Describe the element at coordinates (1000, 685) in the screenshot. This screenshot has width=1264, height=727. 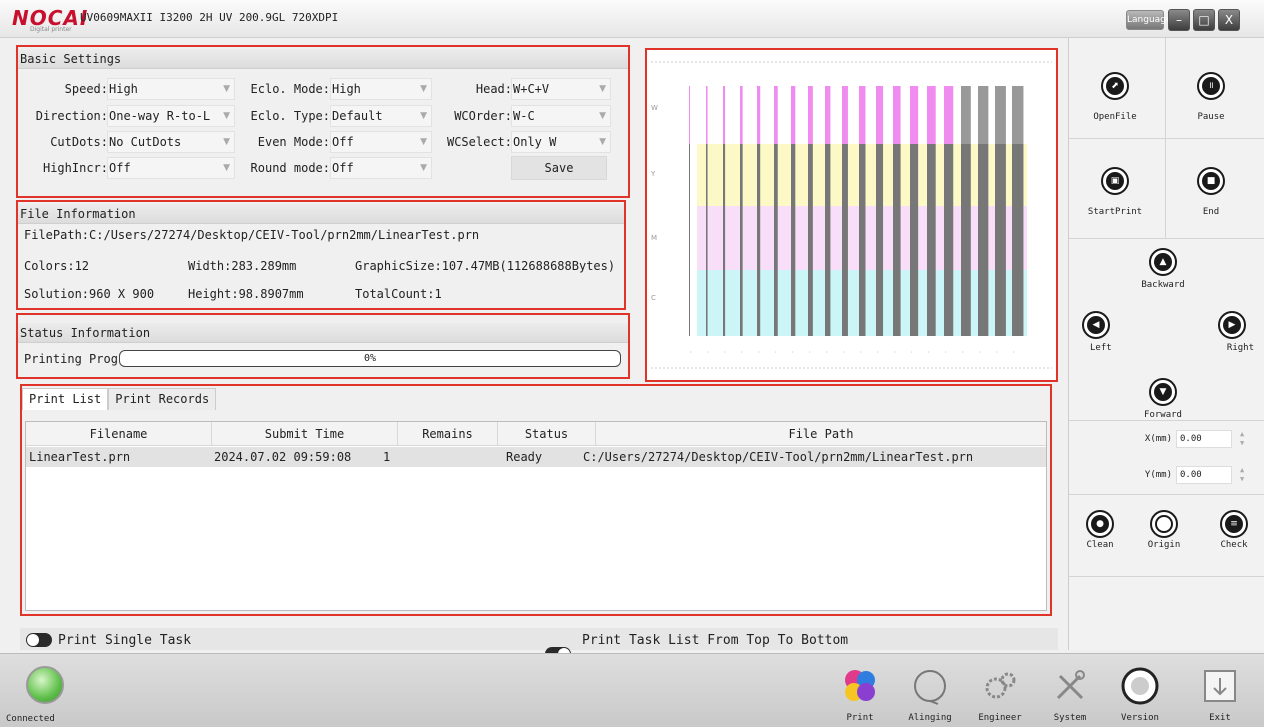
I see `gears-icon` at that location.